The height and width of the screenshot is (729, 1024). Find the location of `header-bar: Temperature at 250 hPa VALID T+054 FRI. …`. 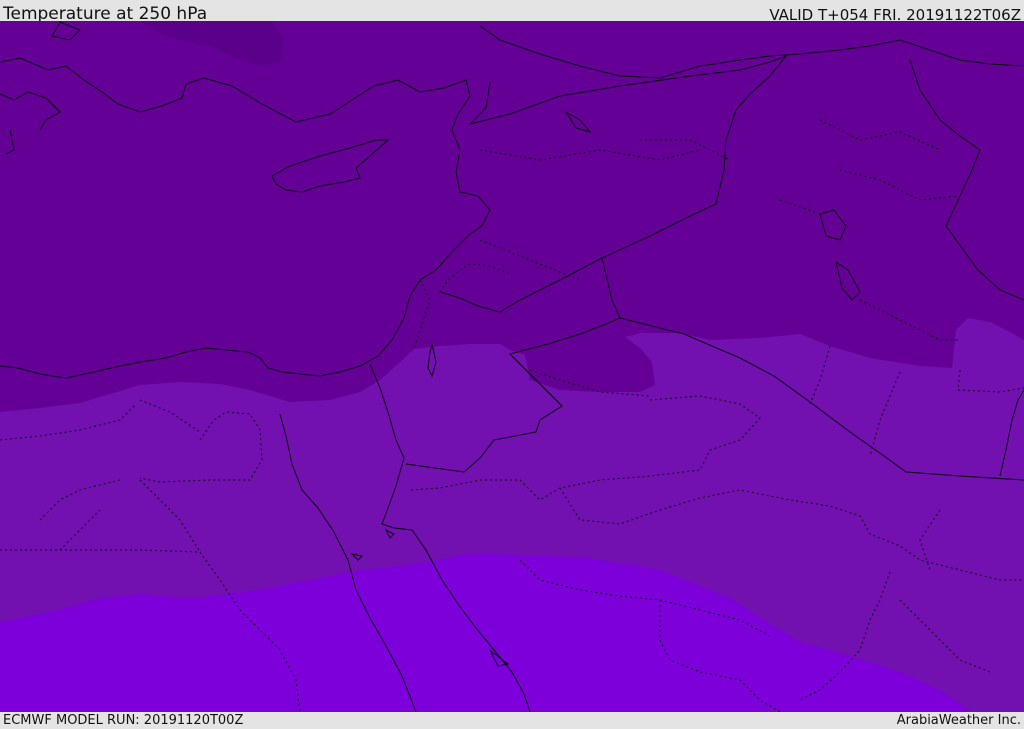

header-bar: Temperature at 250 hPa VALID T+054 FRI. … is located at coordinates (512, 12).